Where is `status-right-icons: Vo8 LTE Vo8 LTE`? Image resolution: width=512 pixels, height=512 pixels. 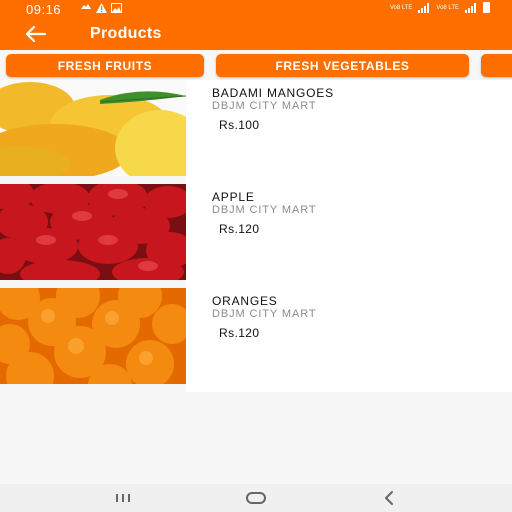 status-right-icons: Vo8 LTE Vo8 LTE is located at coordinates (440, 7).